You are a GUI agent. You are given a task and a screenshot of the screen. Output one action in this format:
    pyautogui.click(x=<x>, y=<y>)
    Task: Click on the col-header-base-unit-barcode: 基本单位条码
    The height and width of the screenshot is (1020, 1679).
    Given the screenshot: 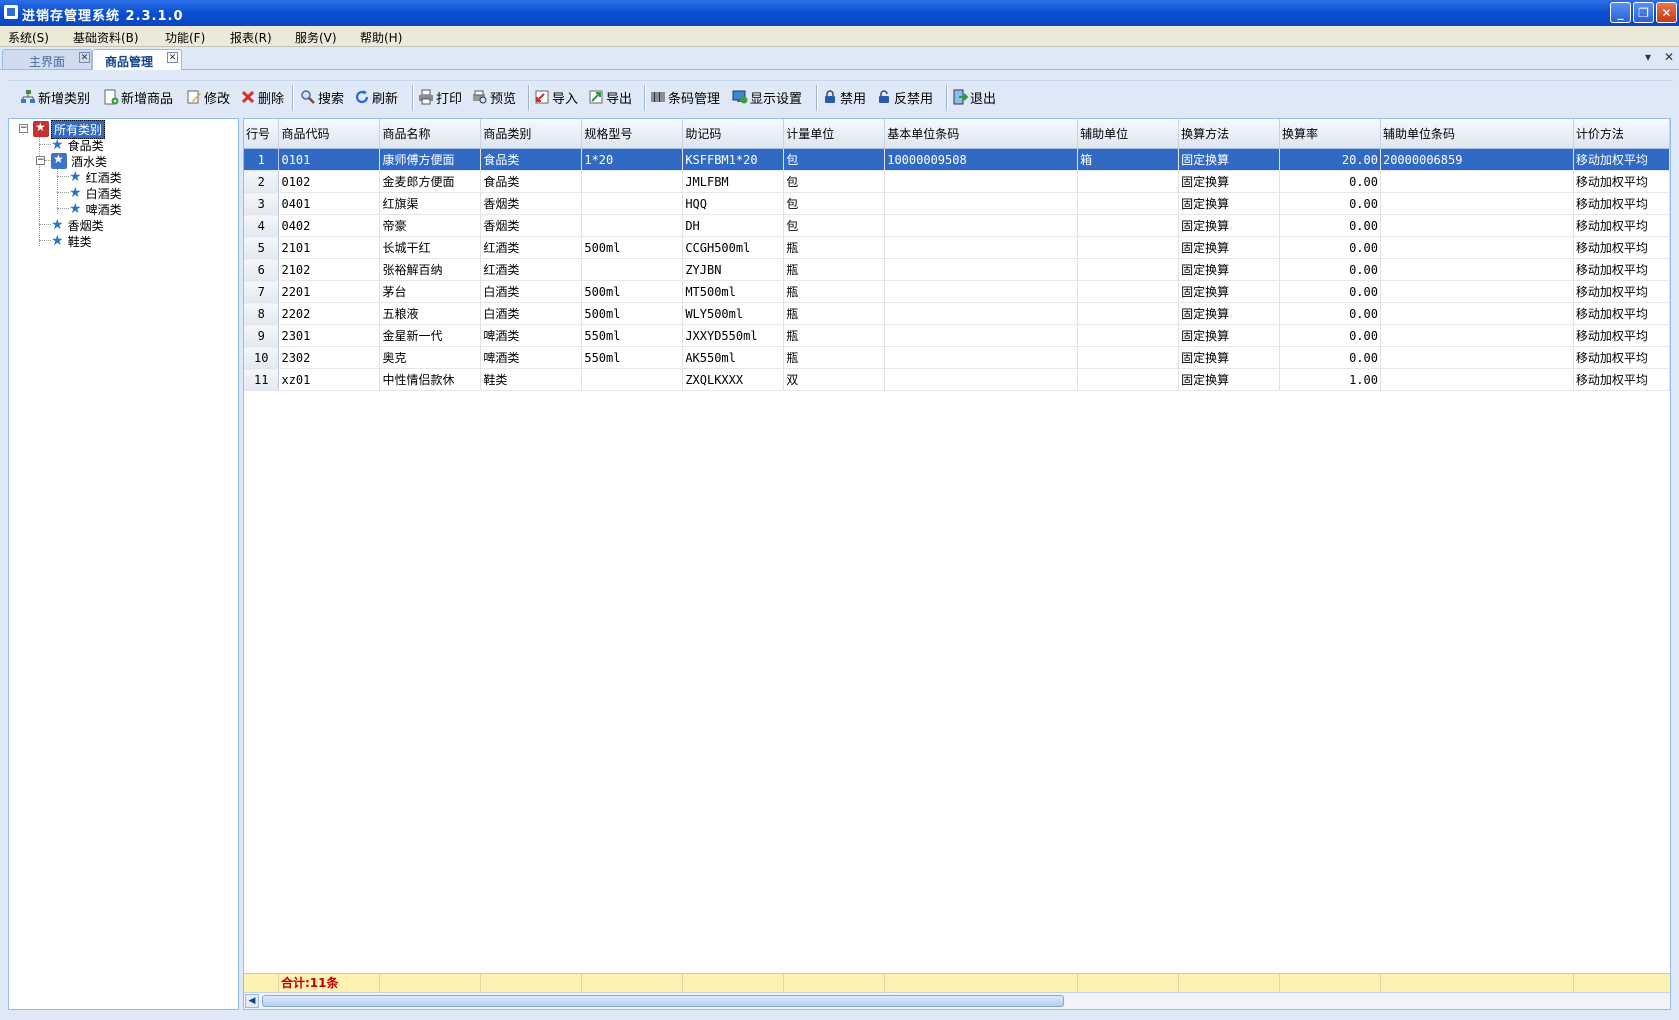 What is the action you would take?
    pyautogui.click(x=981, y=134)
    